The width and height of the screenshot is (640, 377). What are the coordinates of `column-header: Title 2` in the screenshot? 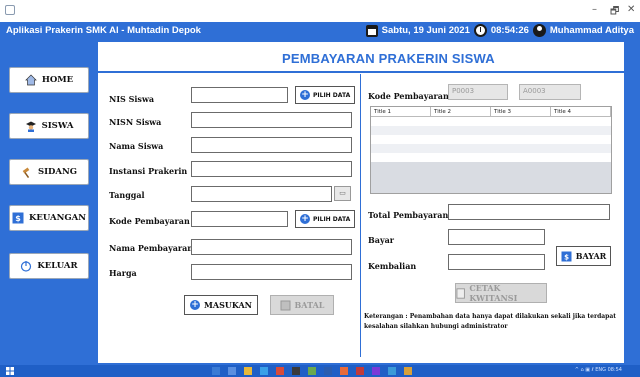 It's located at (461, 111).